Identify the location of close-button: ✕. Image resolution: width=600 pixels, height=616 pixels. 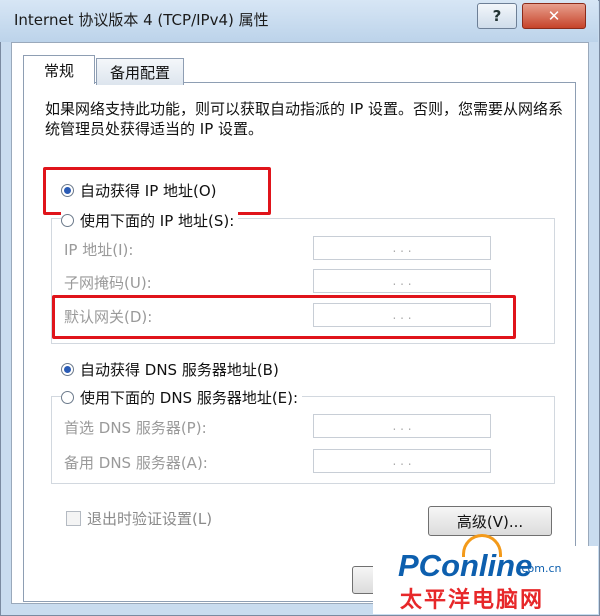
(554, 16).